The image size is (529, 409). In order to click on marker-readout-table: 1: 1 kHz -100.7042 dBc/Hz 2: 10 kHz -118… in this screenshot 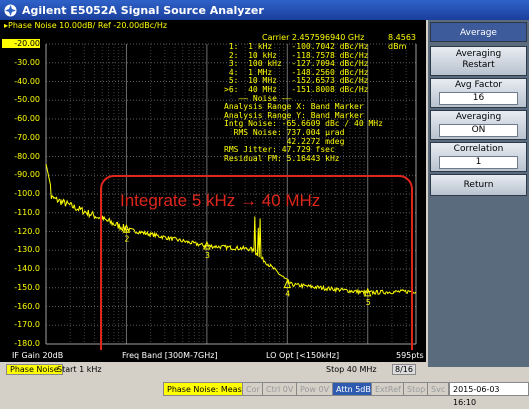, I will do `click(303, 102)`.